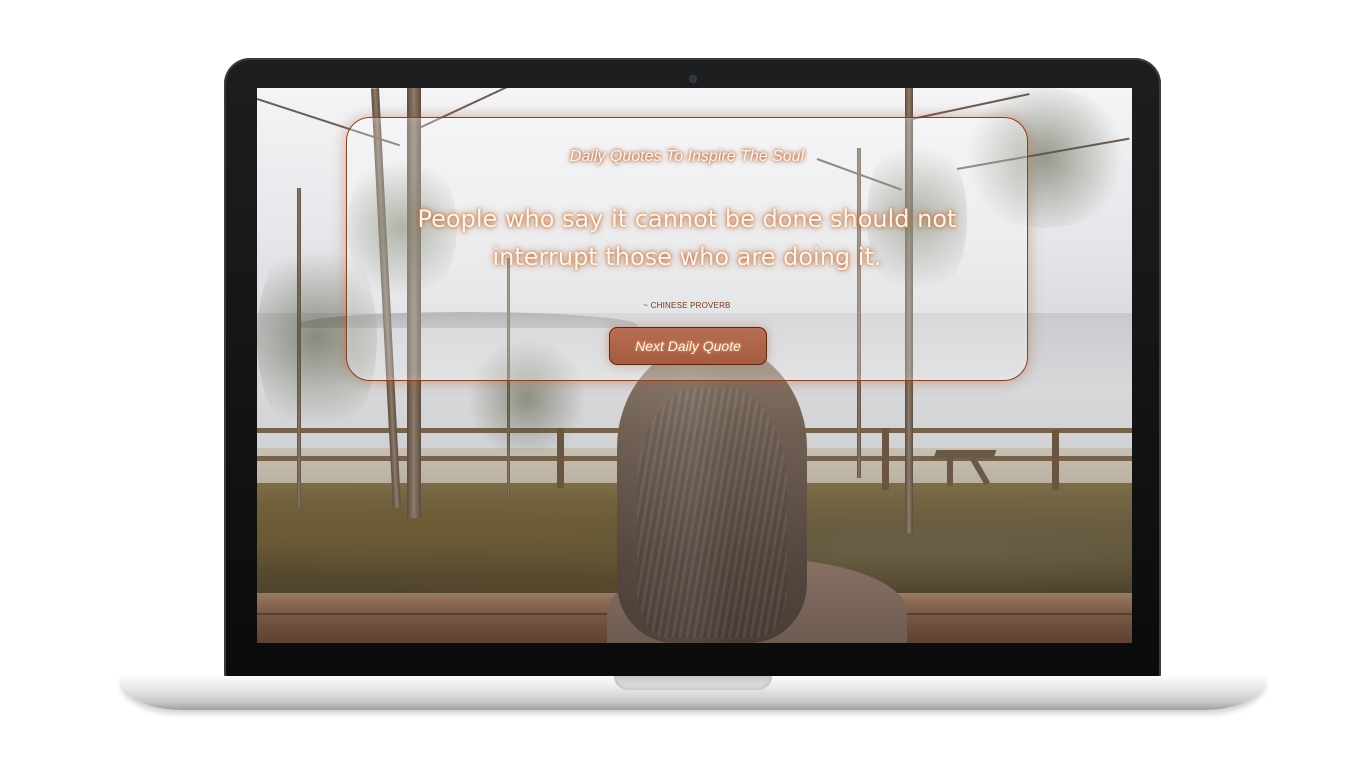 The width and height of the screenshot is (1366, 768). Describe the element at coordinates (965, 454) in the screenshot. I see `beach-chair` at that location.